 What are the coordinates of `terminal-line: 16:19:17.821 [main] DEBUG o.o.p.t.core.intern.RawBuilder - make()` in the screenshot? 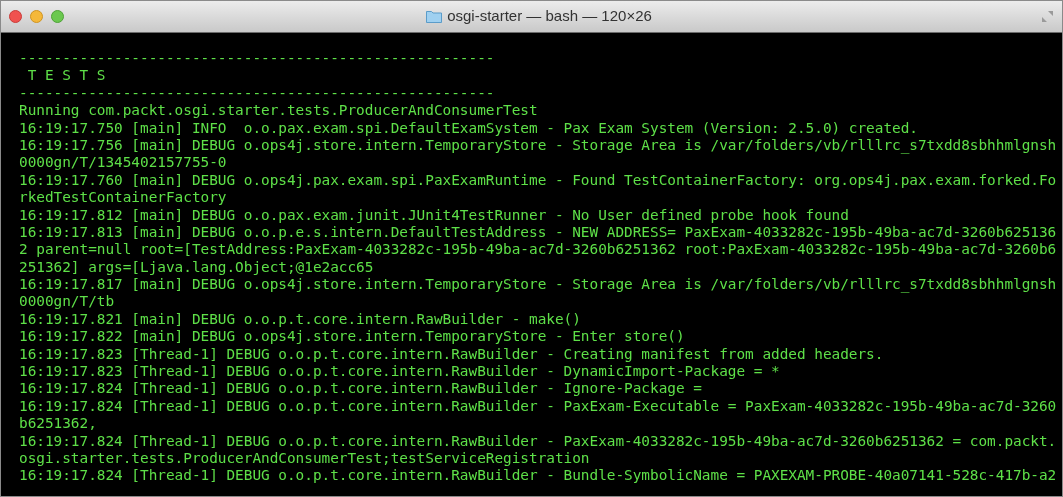 It's located at (300, 319).